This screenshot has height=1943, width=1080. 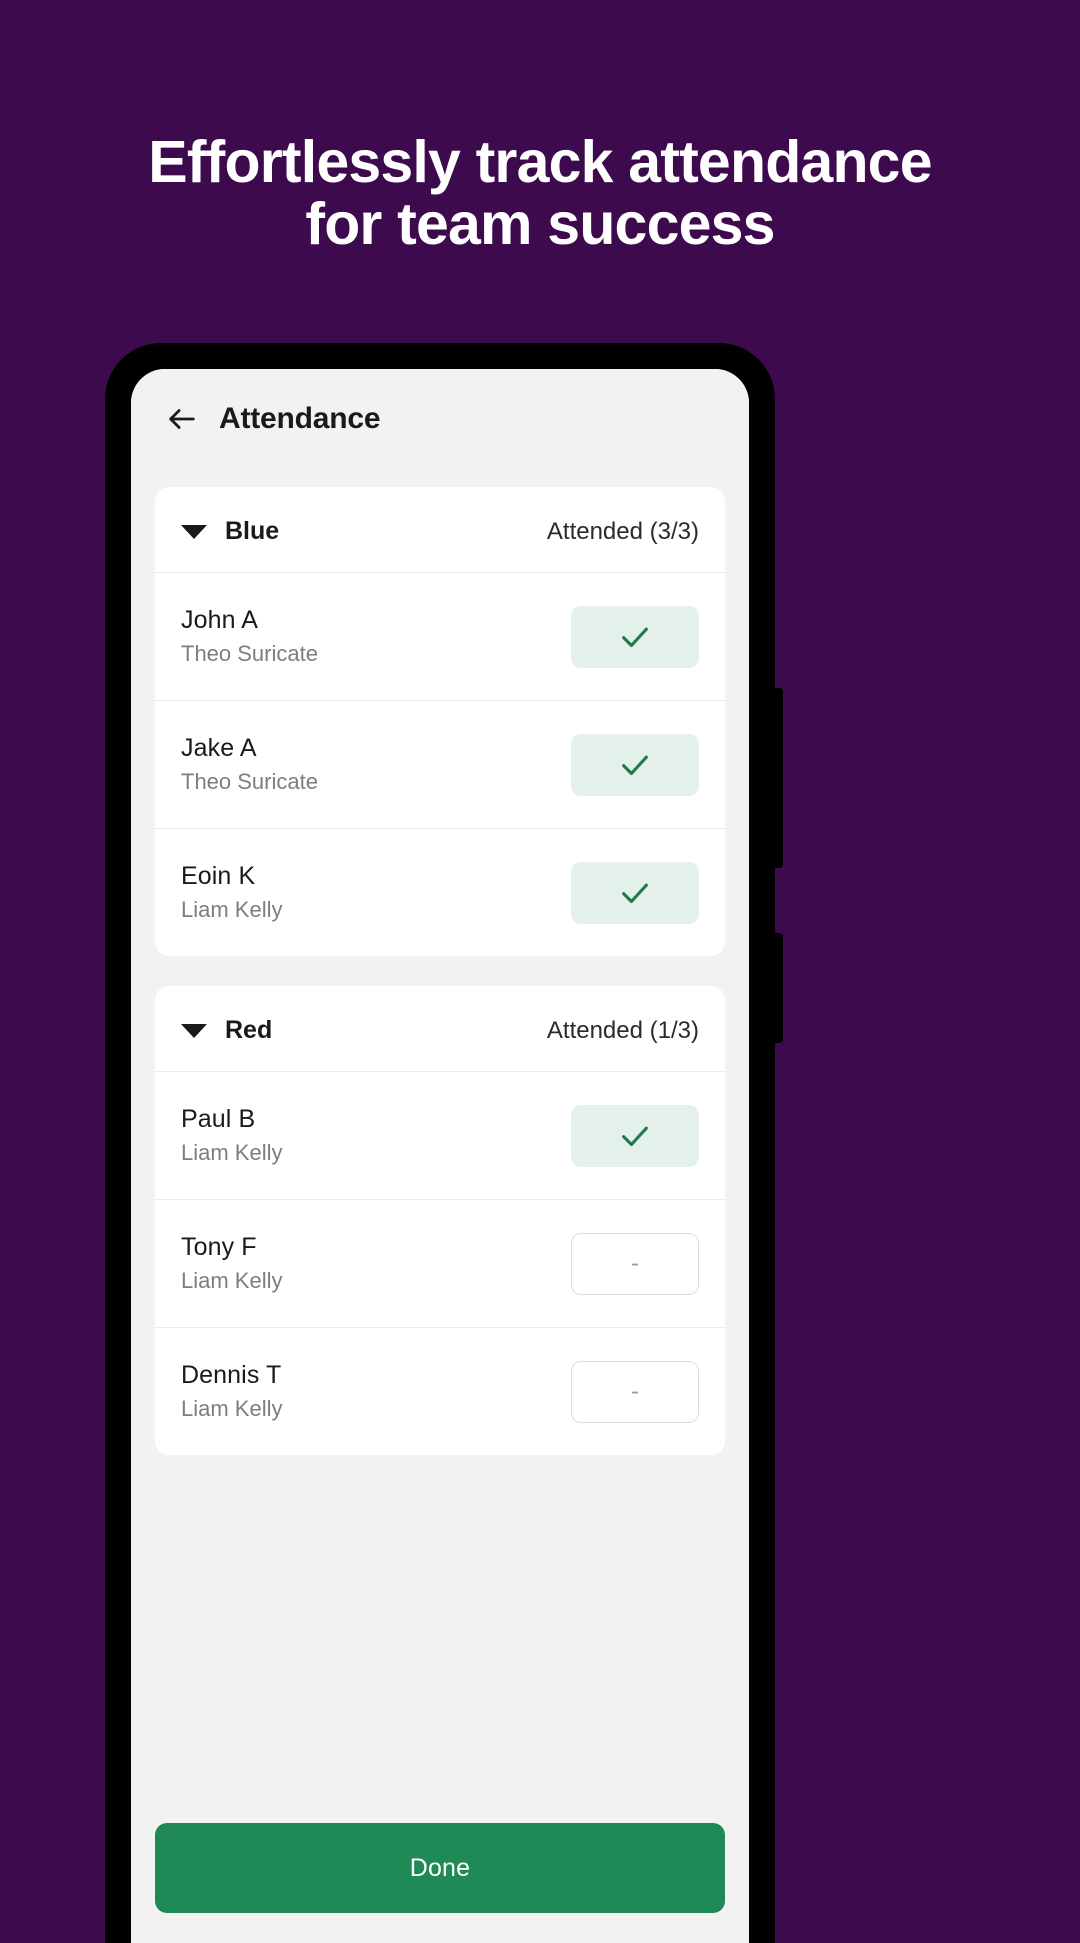 I want to click on phone-volume-button, so click(x=778, y=778).